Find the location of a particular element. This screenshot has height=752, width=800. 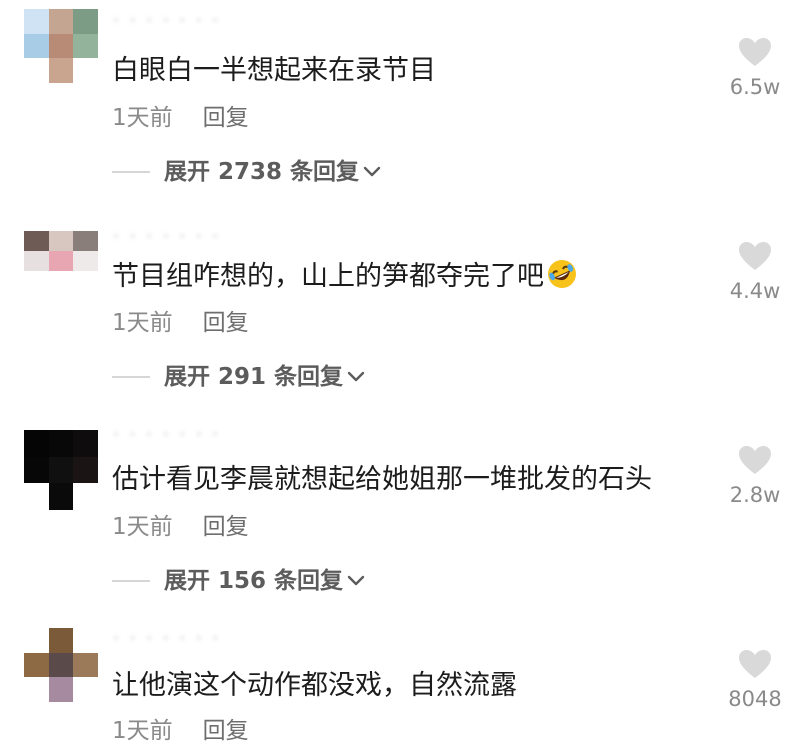

like-count: 4.4w is located at coordinates (755, 291).